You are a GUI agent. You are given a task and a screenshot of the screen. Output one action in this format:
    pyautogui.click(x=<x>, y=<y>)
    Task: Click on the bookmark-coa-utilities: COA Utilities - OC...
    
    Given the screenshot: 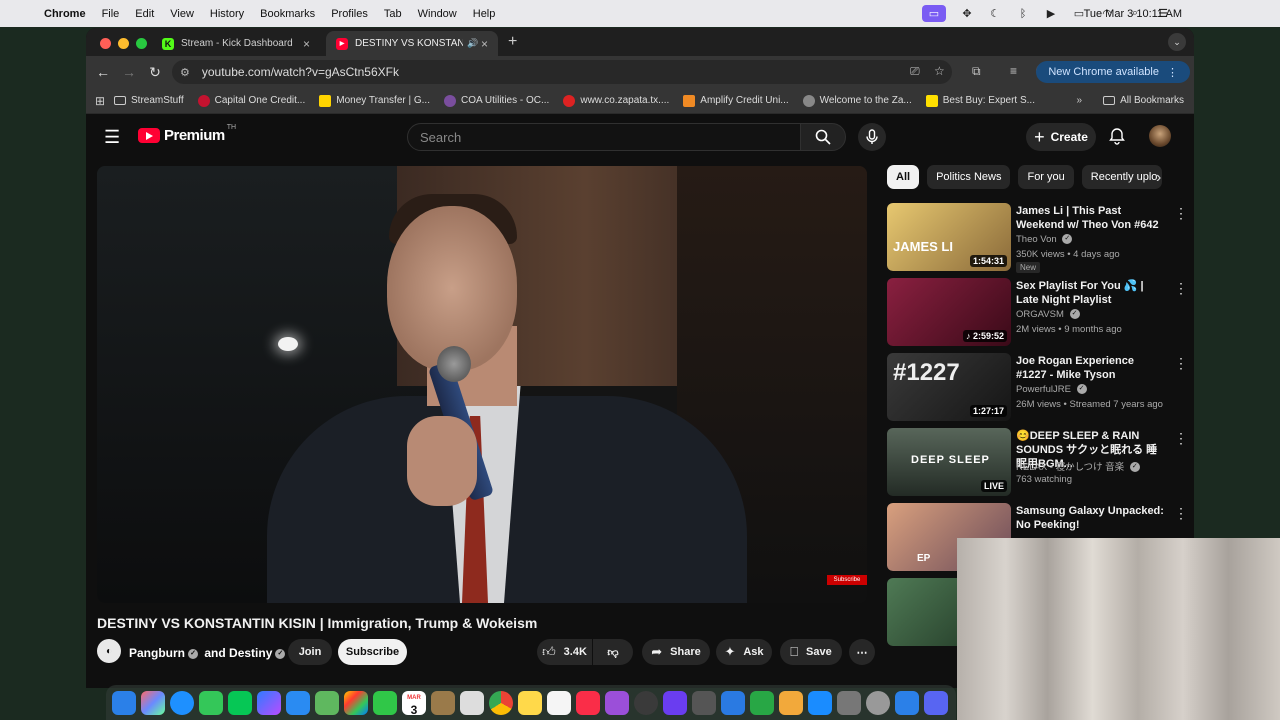 What is the action you would take?
    pyautogui.click(x=496, y=100)
    